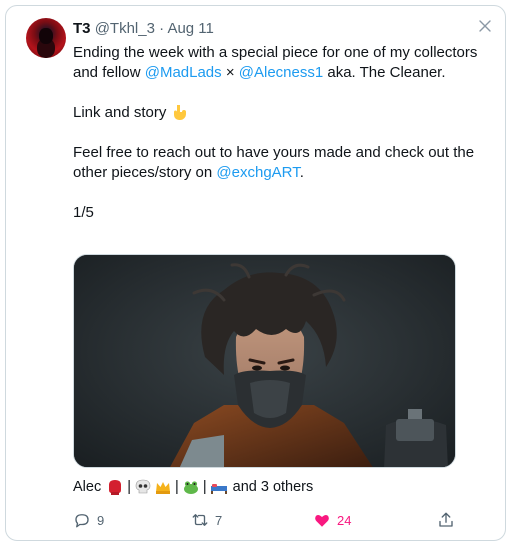 Image resolution: width=511 pixels, height=546 pixels. Describe the element at coordinates (257, 172) in the screenshot. I see `mention-exchgart: @exchgART` at that location.